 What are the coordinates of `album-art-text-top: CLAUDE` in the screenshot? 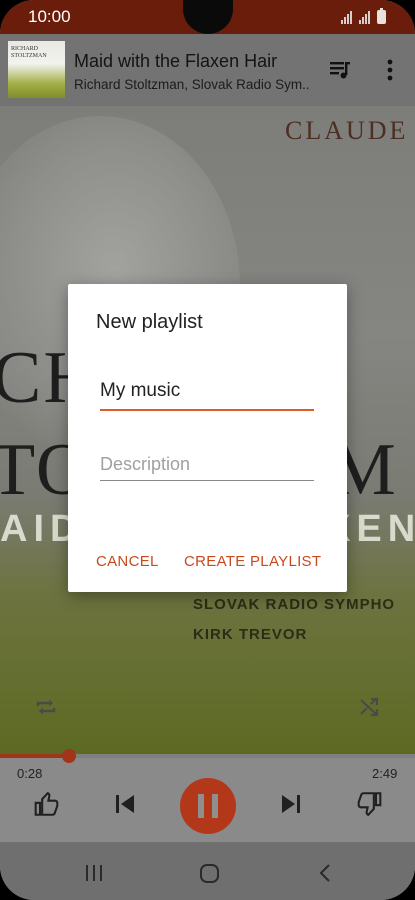 It's located at (347, 130).